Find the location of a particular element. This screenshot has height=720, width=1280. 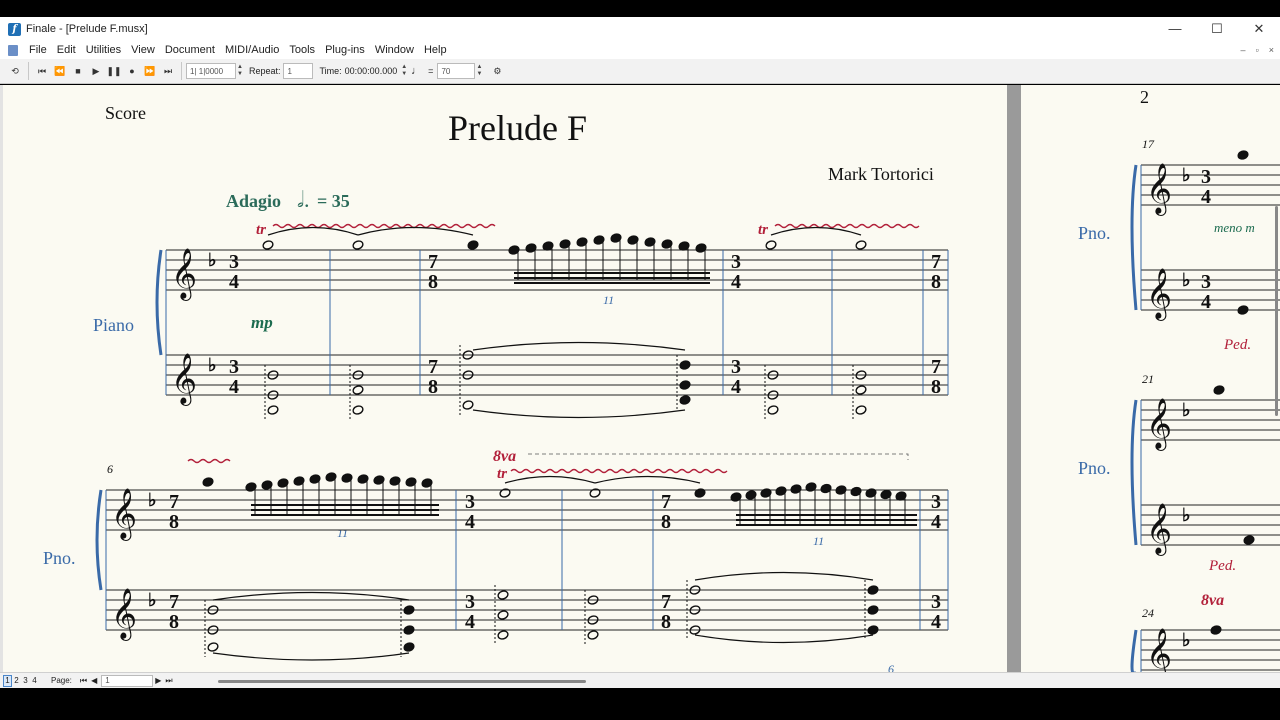

play-icon: ▶ is located at coordinates (96, 71).